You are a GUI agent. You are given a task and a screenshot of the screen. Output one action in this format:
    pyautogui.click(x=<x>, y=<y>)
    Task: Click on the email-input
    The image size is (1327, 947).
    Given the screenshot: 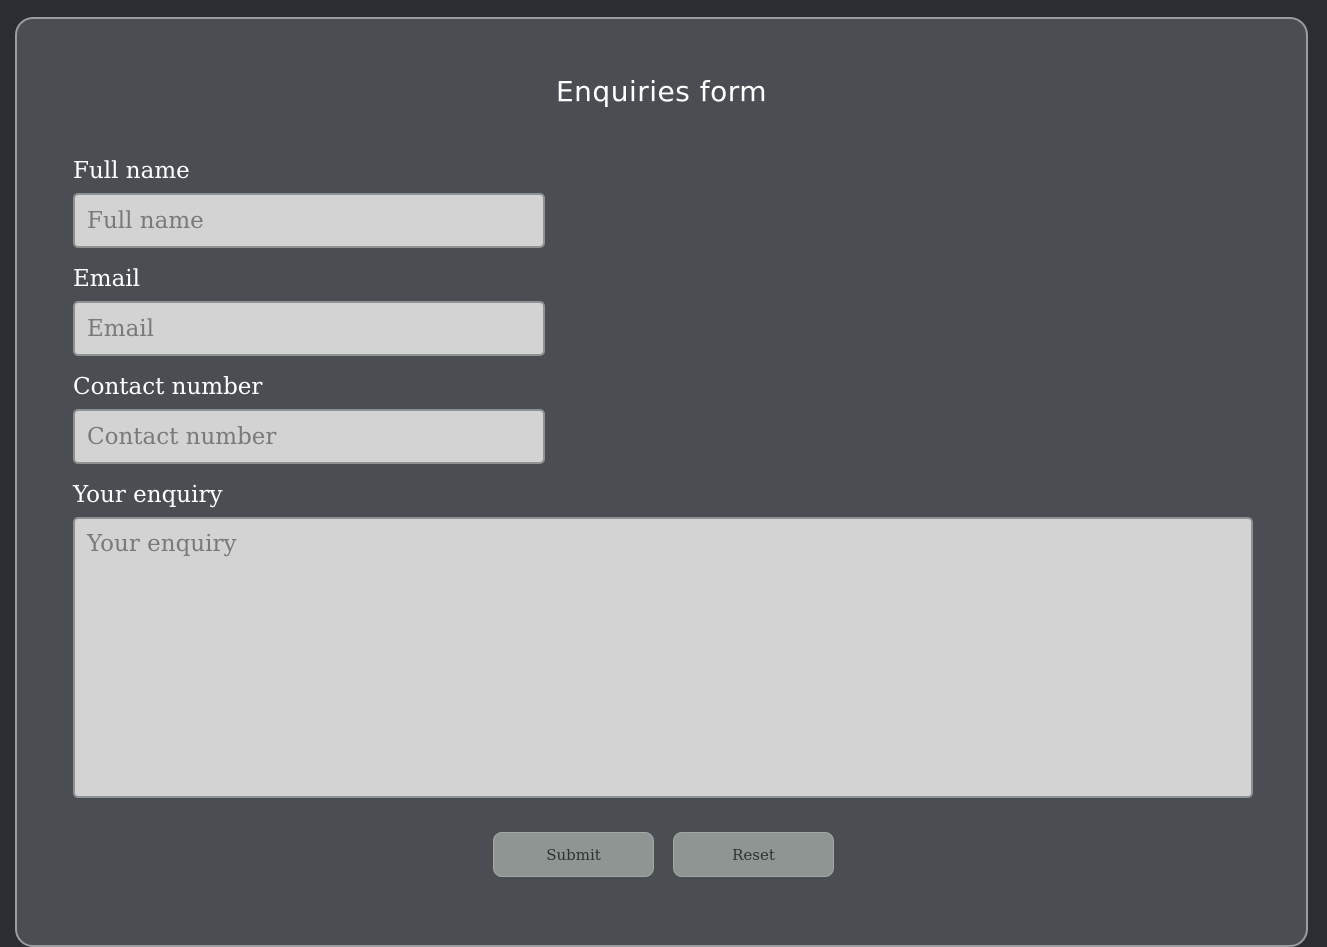 What is the action you would take?
    pyautogui.click(x=309, y=328)
    